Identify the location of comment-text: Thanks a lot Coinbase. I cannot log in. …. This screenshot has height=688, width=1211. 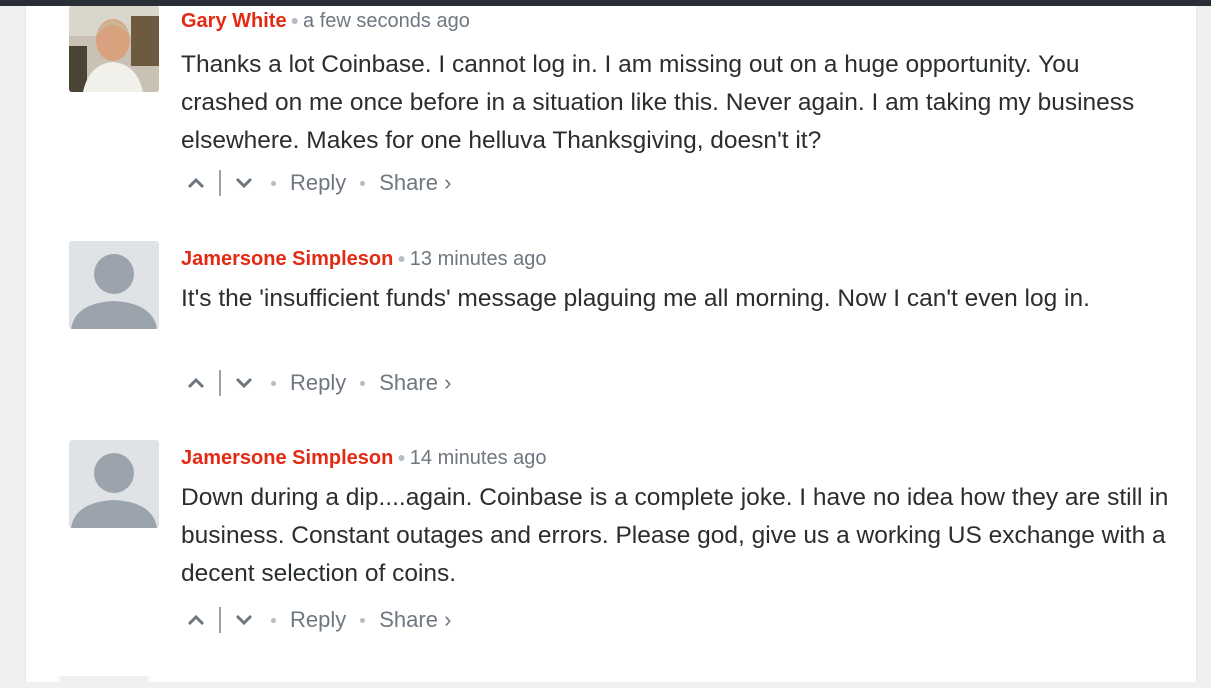
(658, 102).